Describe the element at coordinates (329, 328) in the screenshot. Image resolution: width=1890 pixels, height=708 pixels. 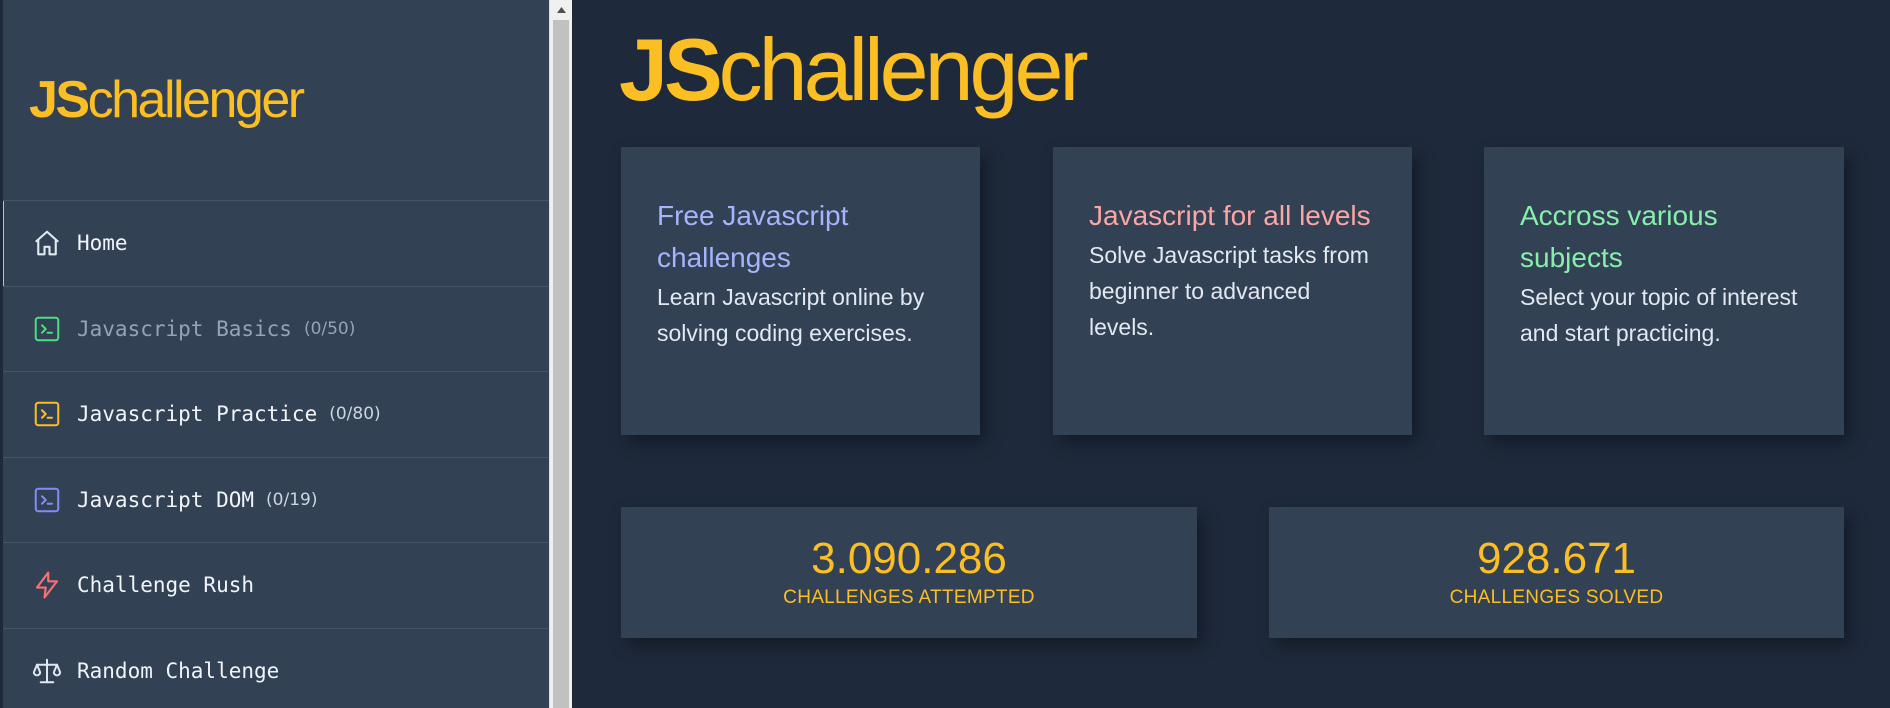
I see `progress-count: (0/50)` at that location.